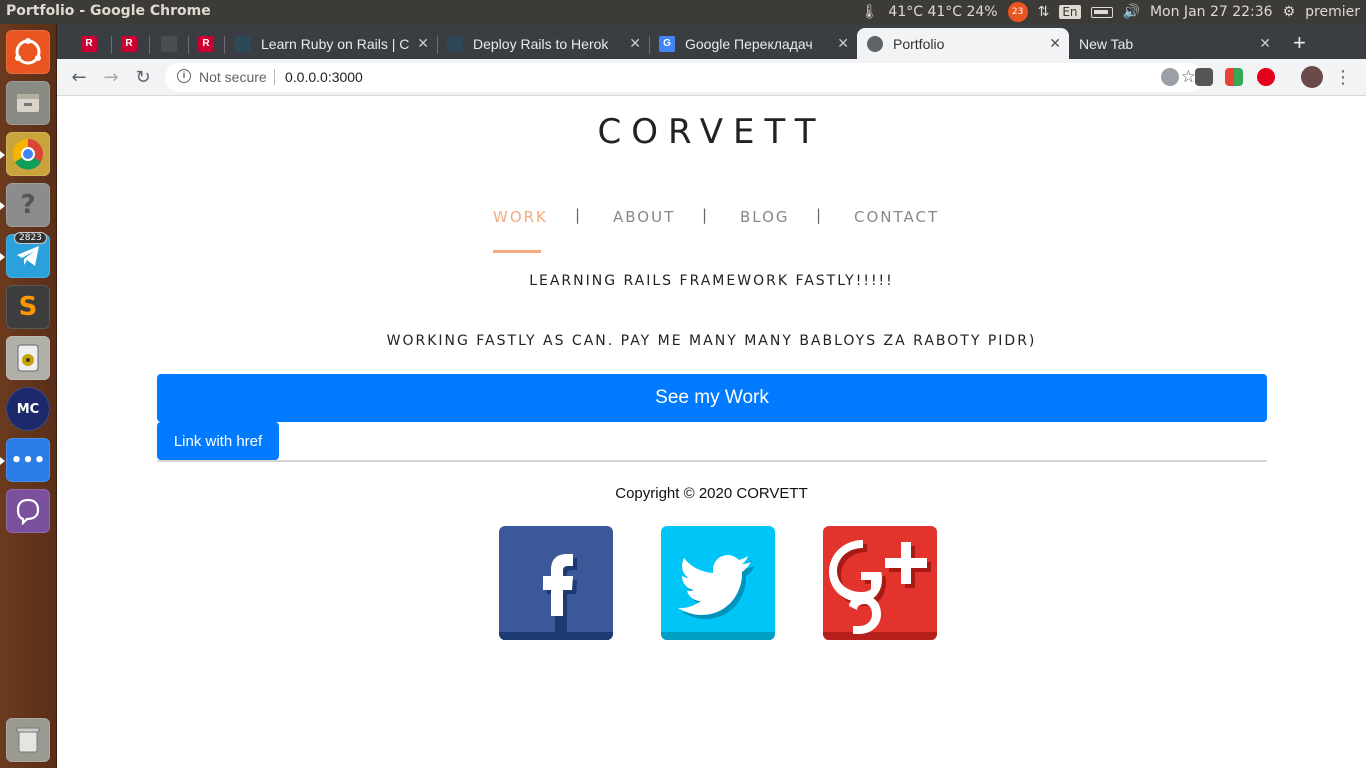  What do you see at coordinates (765, 217) in the screenshot?
I see `nav-blog: BLOG` at bounding box center [765, 217].